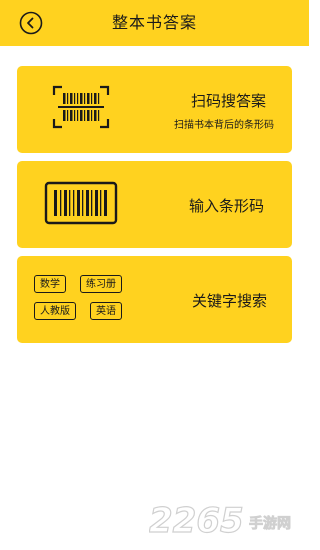  I want to click on page-title: 整本书答案, so click(154, 22).